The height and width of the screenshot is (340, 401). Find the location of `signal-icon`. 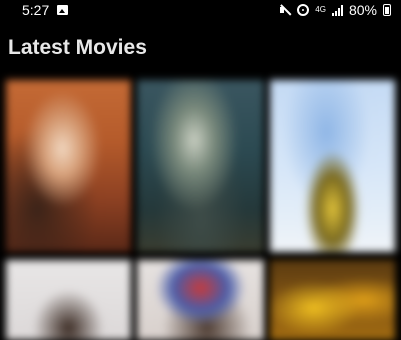

signal-icon is located at coordinates (337, 10).